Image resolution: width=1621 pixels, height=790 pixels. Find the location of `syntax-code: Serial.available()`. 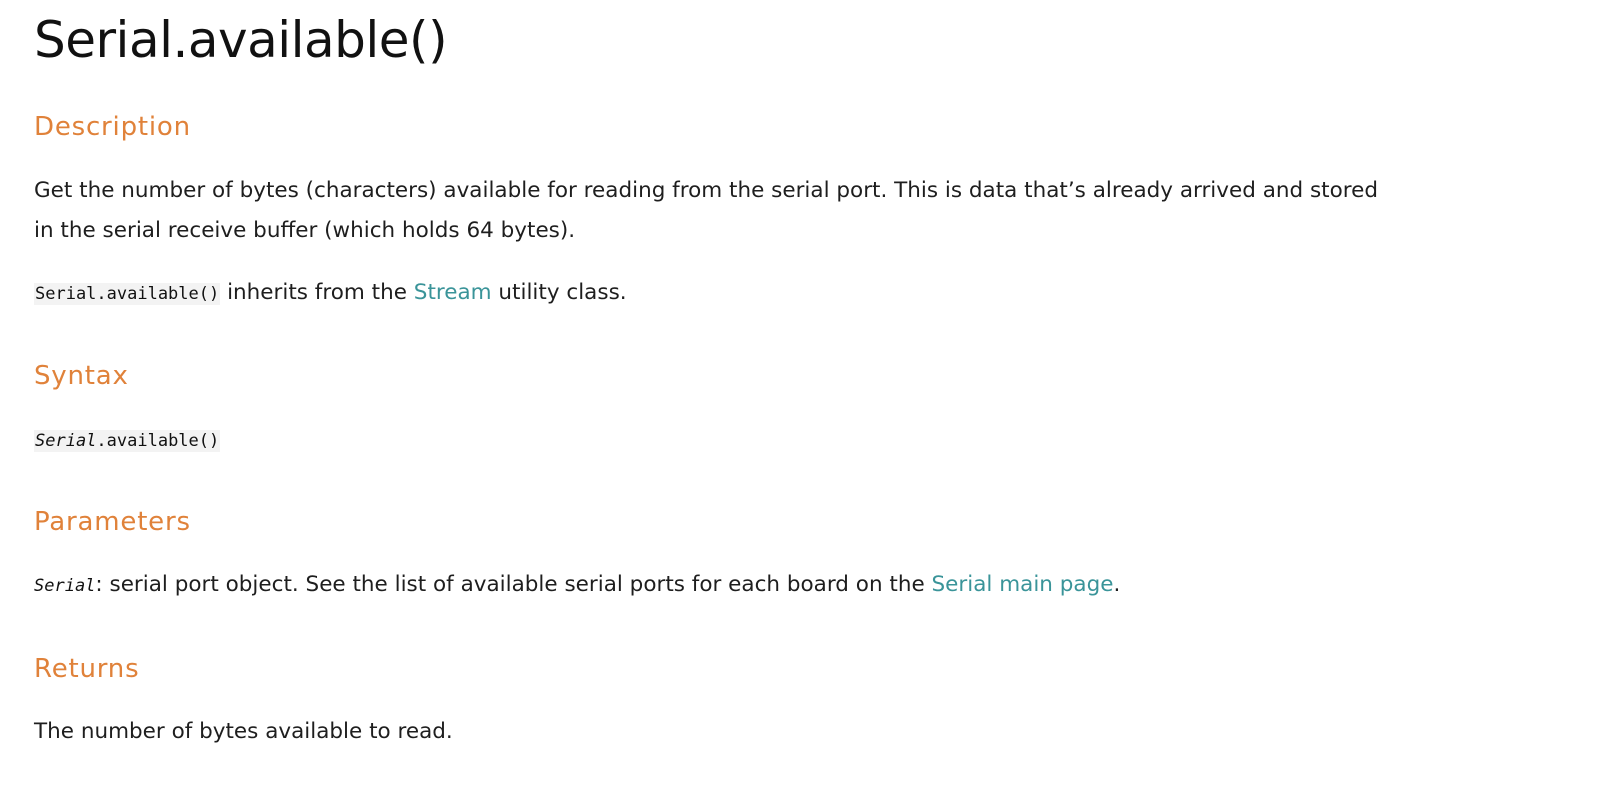

syntax-code: Serial.available() is located at coordinates (127, 441).